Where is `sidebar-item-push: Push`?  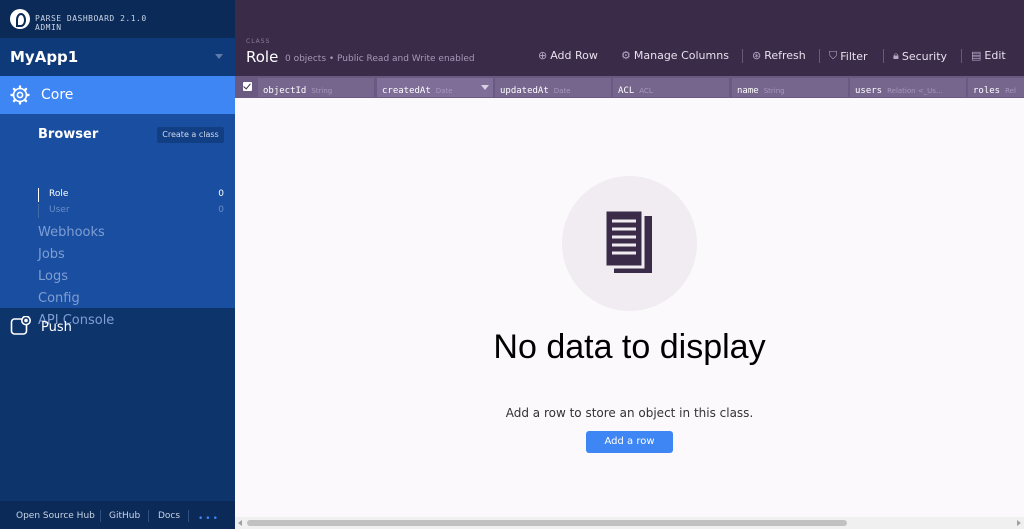 sidebar-item-push: Push is located at coordinates (117, 327).